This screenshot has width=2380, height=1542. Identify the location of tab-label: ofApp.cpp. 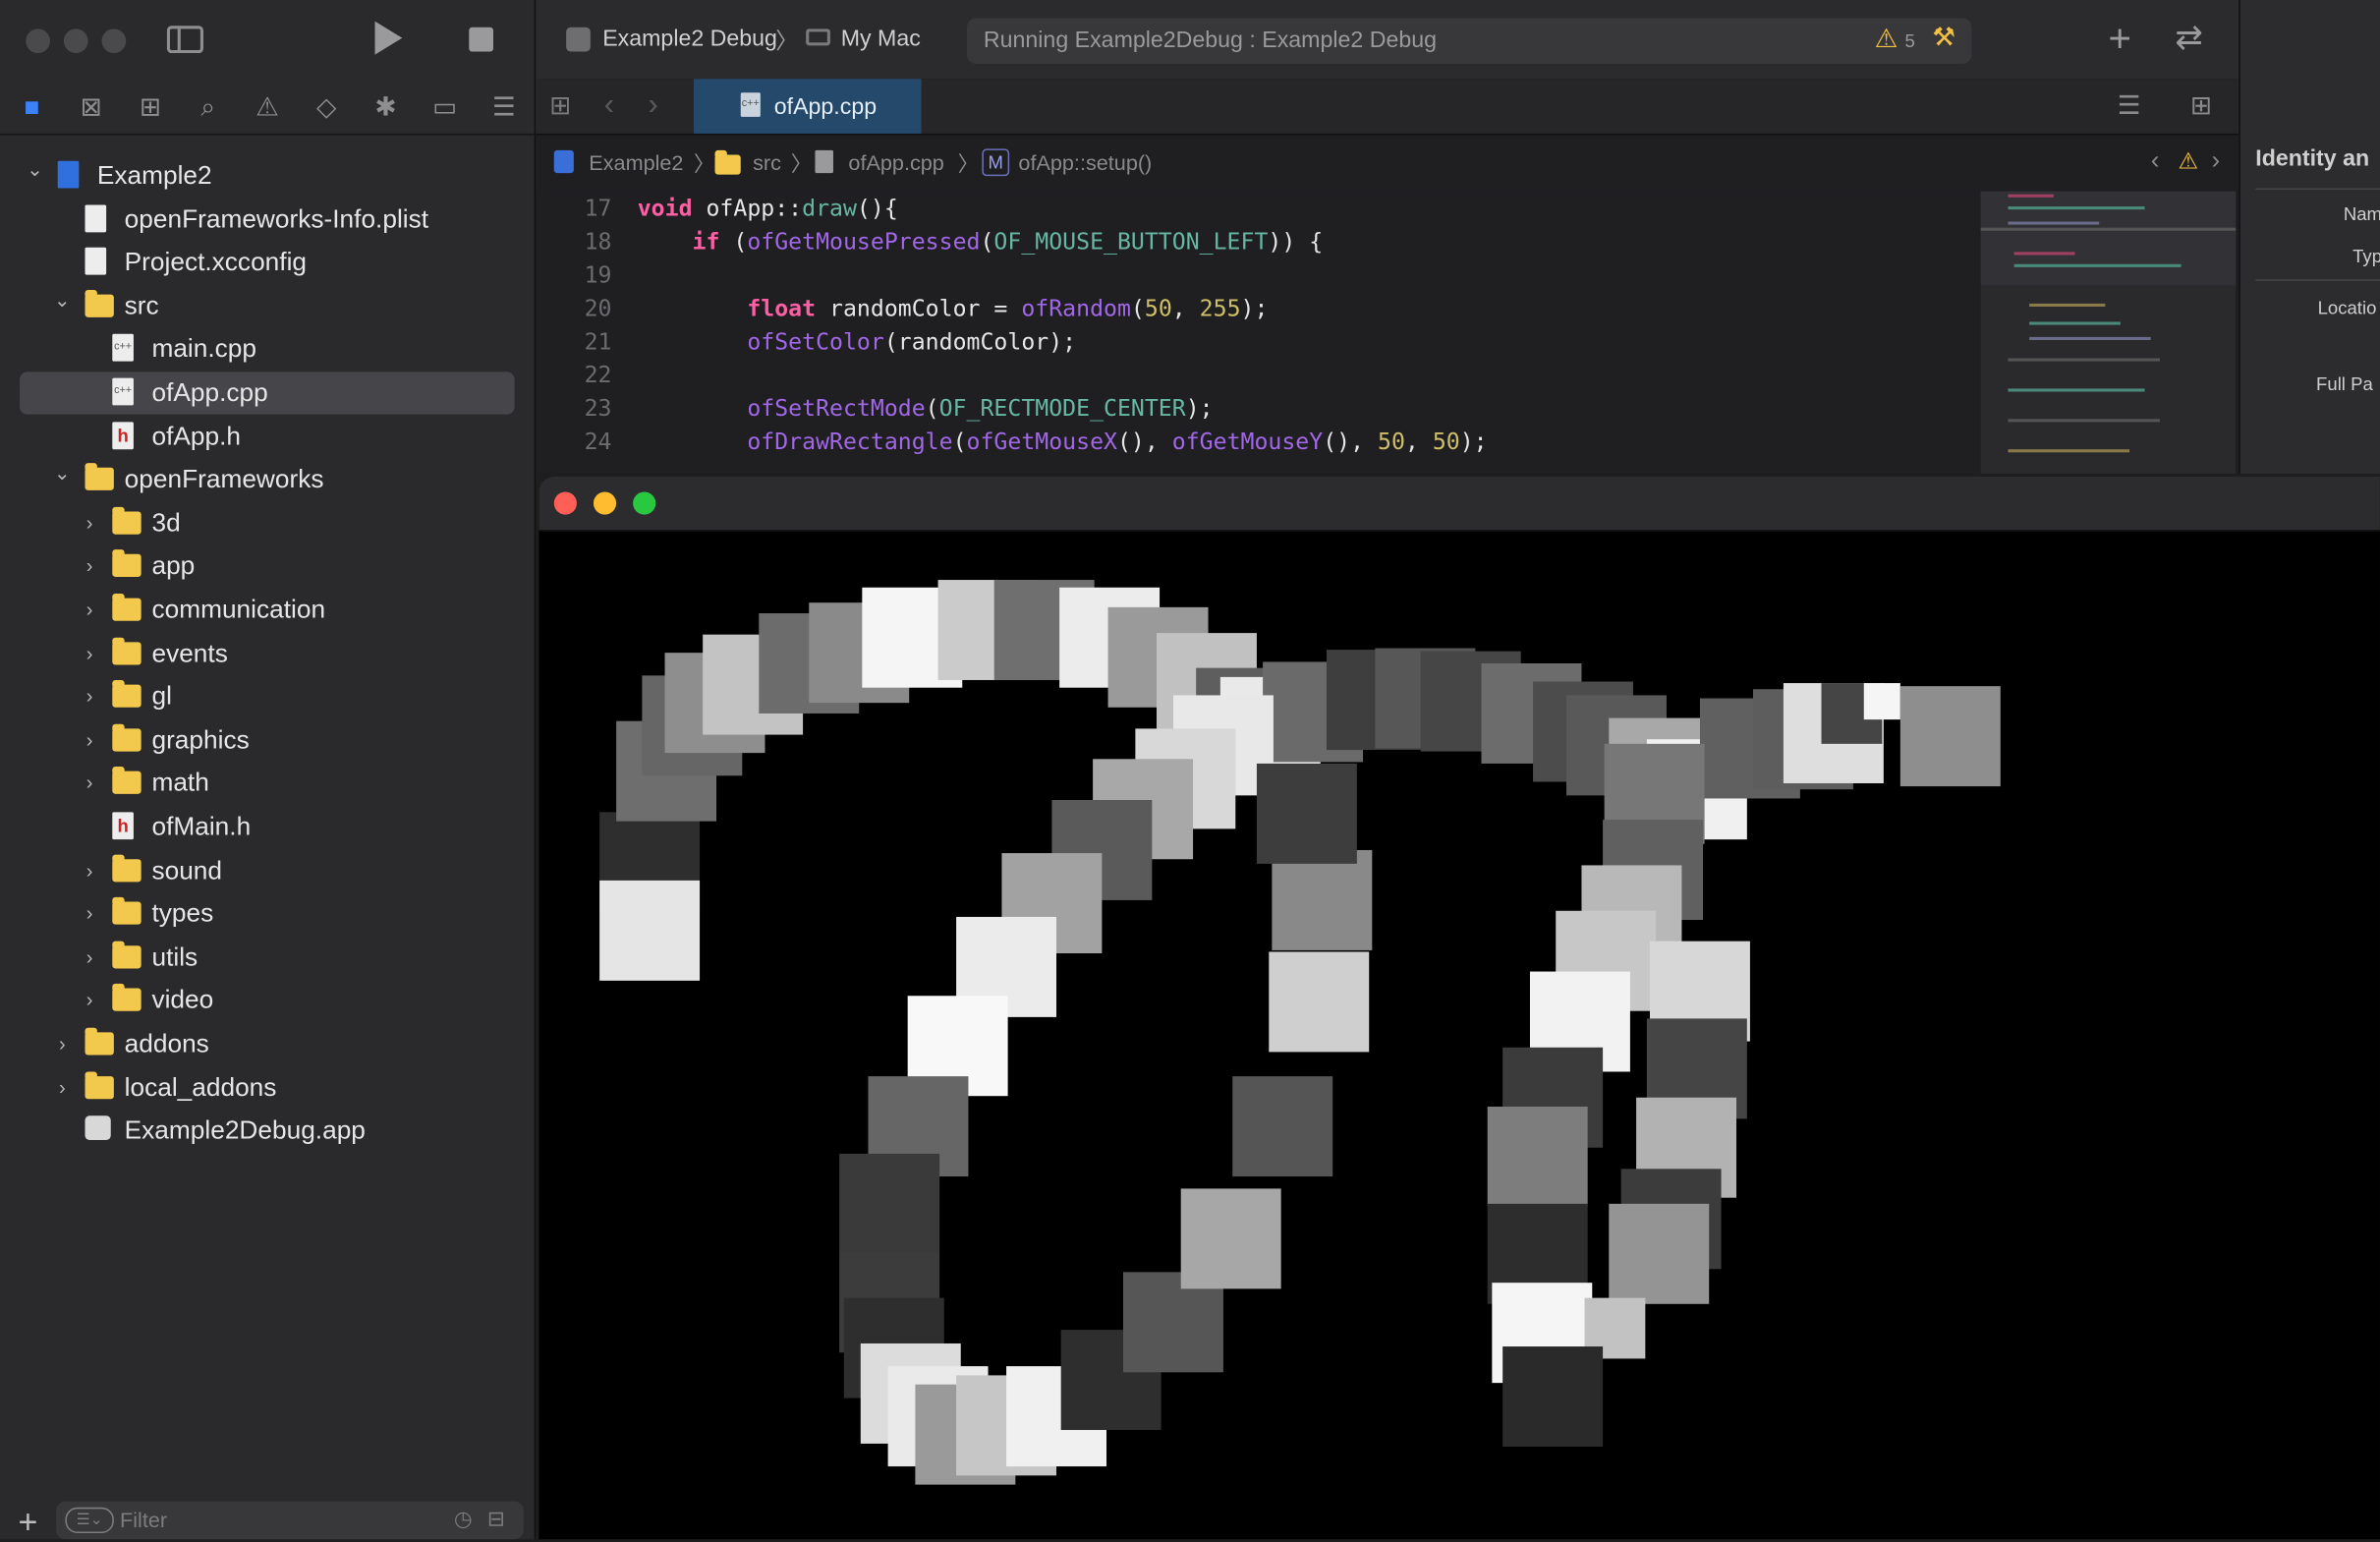
(825, 107).